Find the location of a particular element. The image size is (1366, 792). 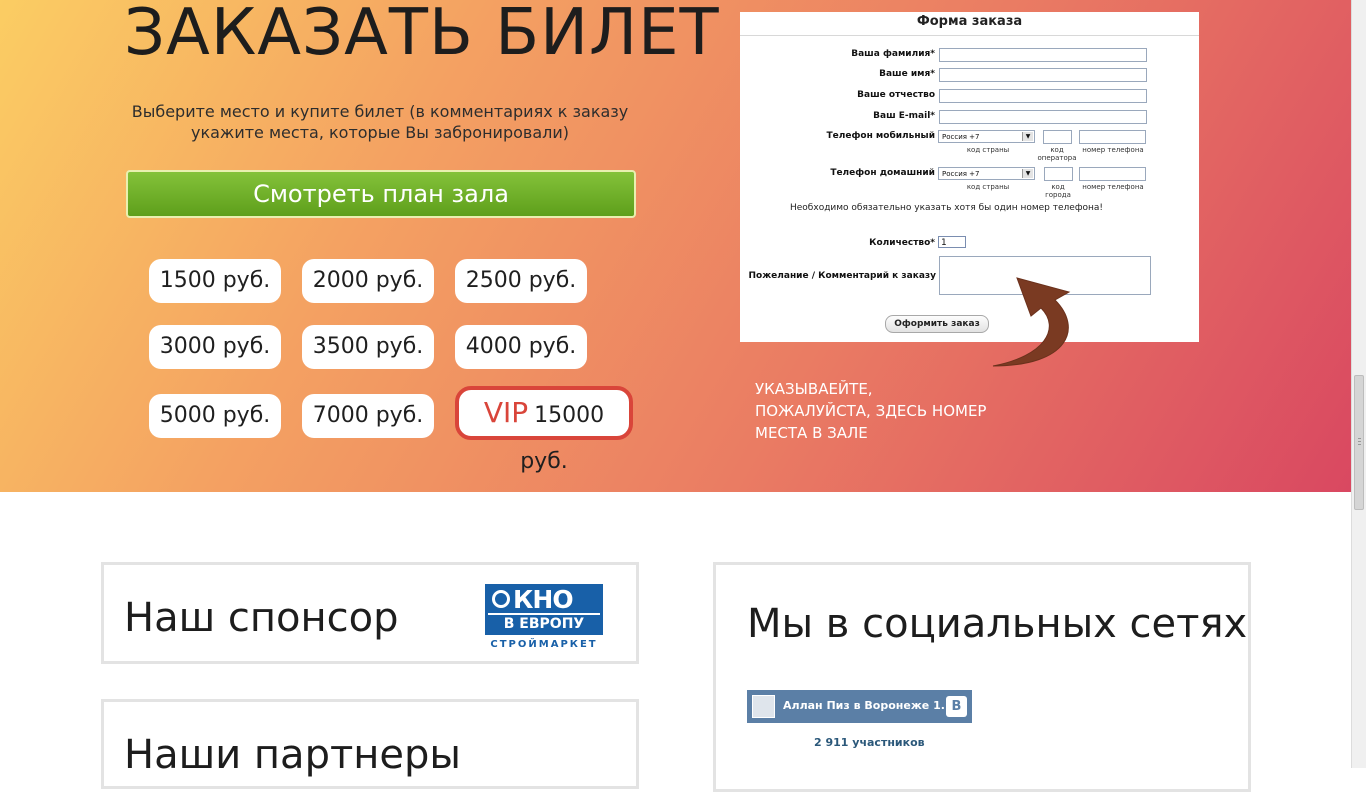

sponsor-logo: КНО В ЕВРОПУ СТРОЙМАРКЕТ is located at coordinates (544, 617).